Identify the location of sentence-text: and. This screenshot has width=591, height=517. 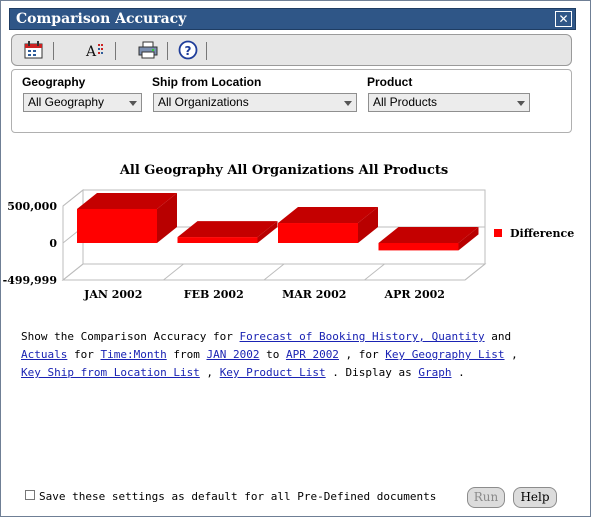
(498, 336).